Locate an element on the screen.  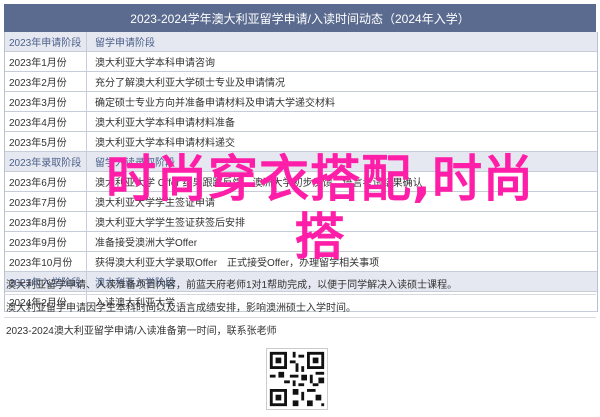
row-text: 澳大利亚大学本科申请材料准备 is located at coordinates (165, 123).